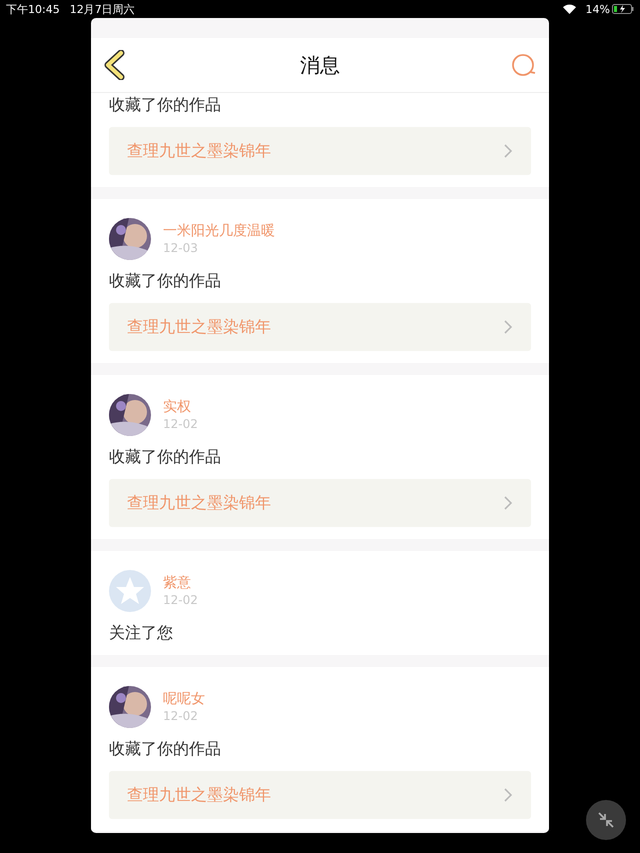  Describe the element at coordinates (320, 64) in the screenshot. I see `page-title: 消息` at that location.